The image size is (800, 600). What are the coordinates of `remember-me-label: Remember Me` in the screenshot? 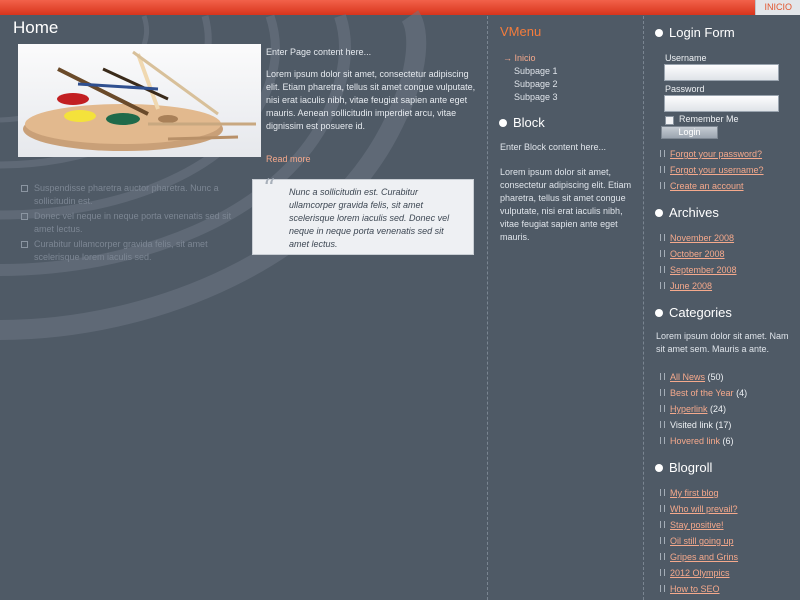 It's located at (709, 119).